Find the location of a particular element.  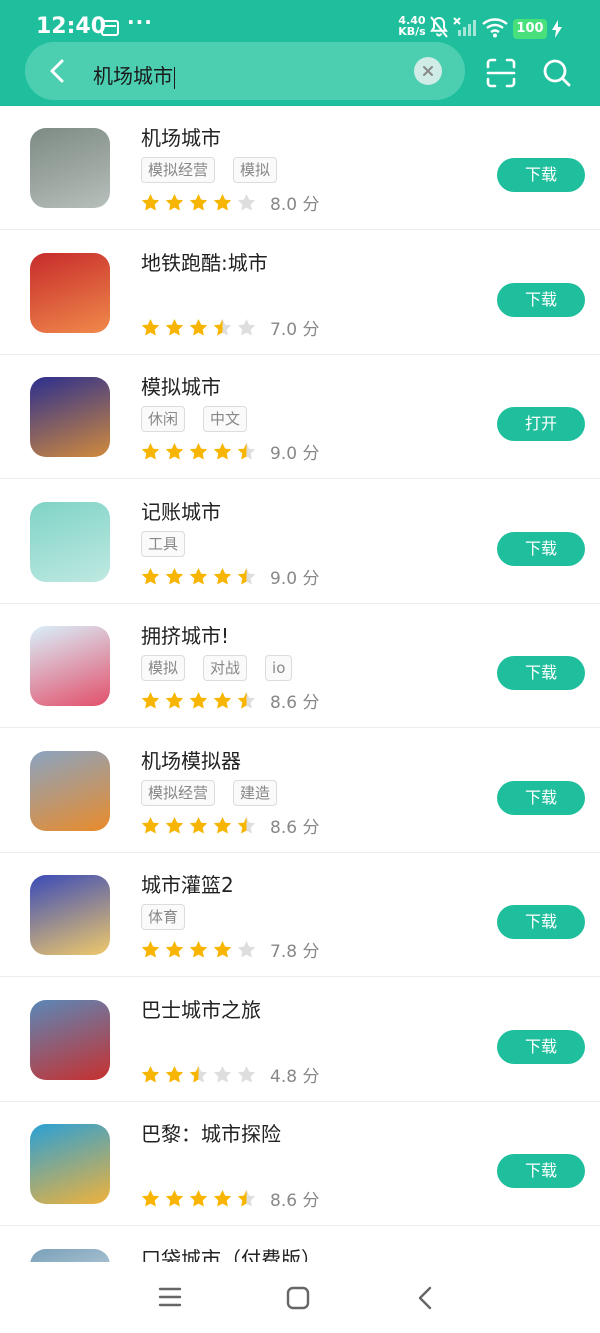

app-name: 记账城市 is located at coordinates (181, 510).